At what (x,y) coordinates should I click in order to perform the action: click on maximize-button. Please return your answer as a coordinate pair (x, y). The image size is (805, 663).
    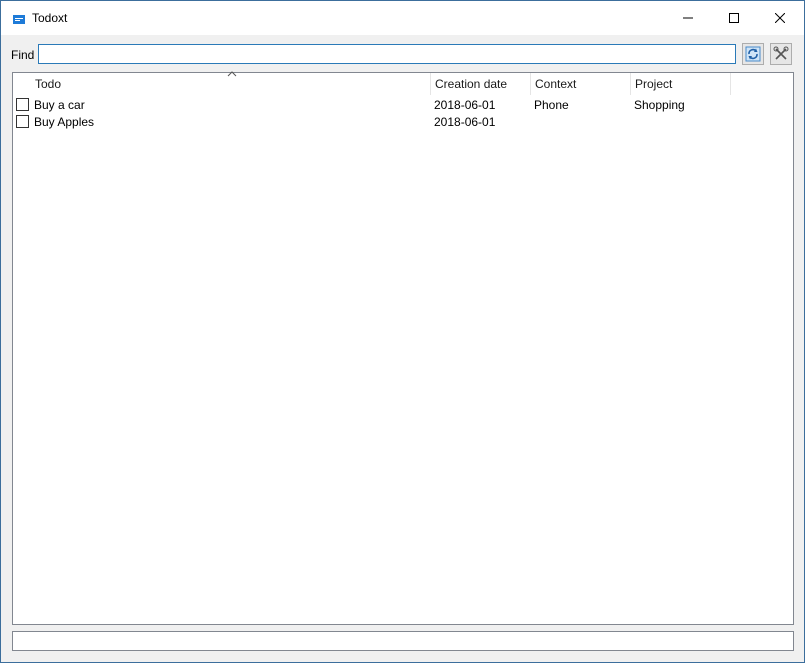
    Looking at the image, I should click on (734, 18).